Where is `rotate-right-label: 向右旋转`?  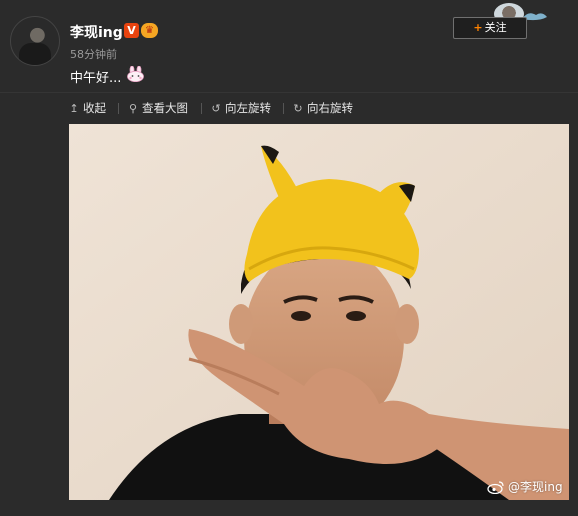 rotate-right-label: 向右旋转 is located at coordinates (330, 108).